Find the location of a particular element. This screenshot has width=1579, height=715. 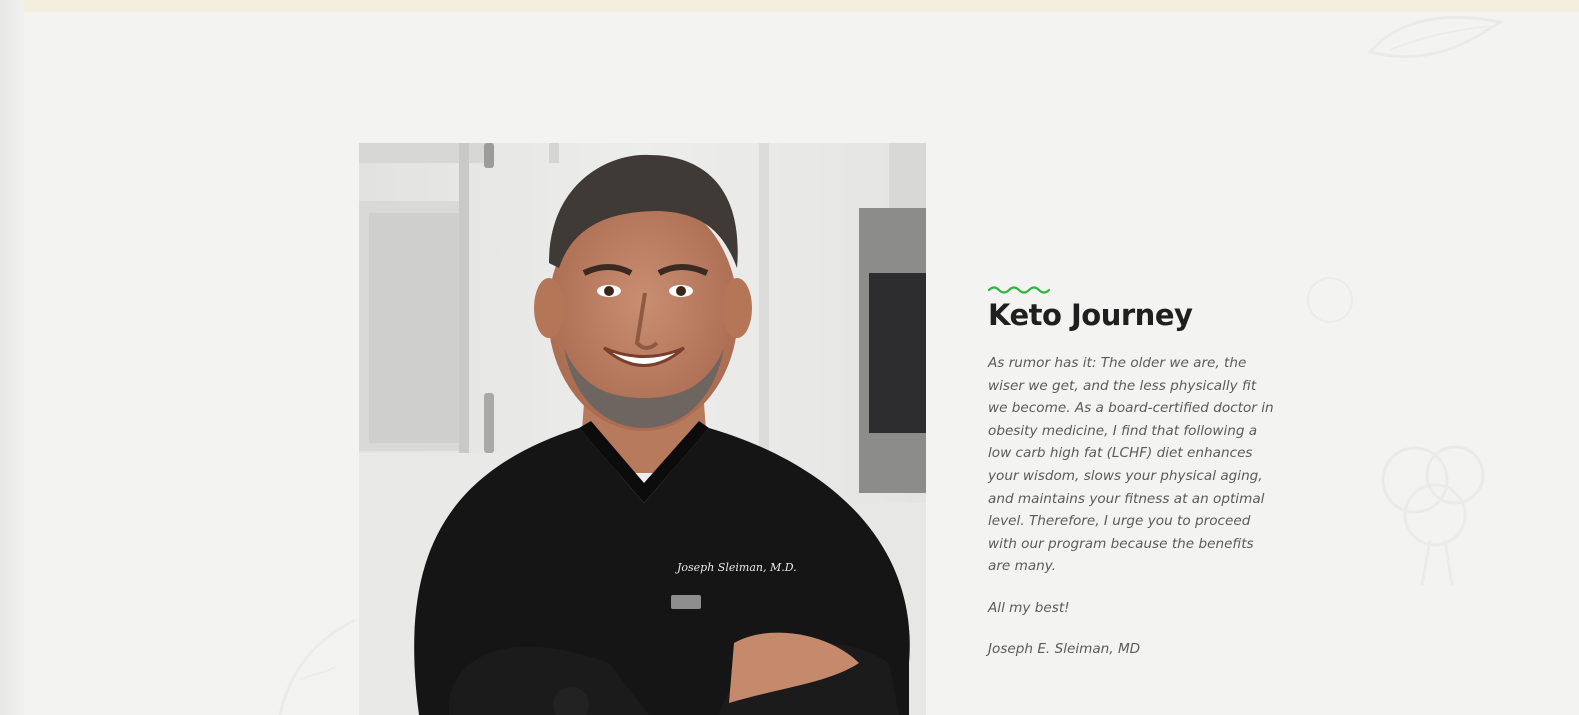

scrubs-embroidery: Joseph Sleiman, M.D. is located at coordinates (736, 567).